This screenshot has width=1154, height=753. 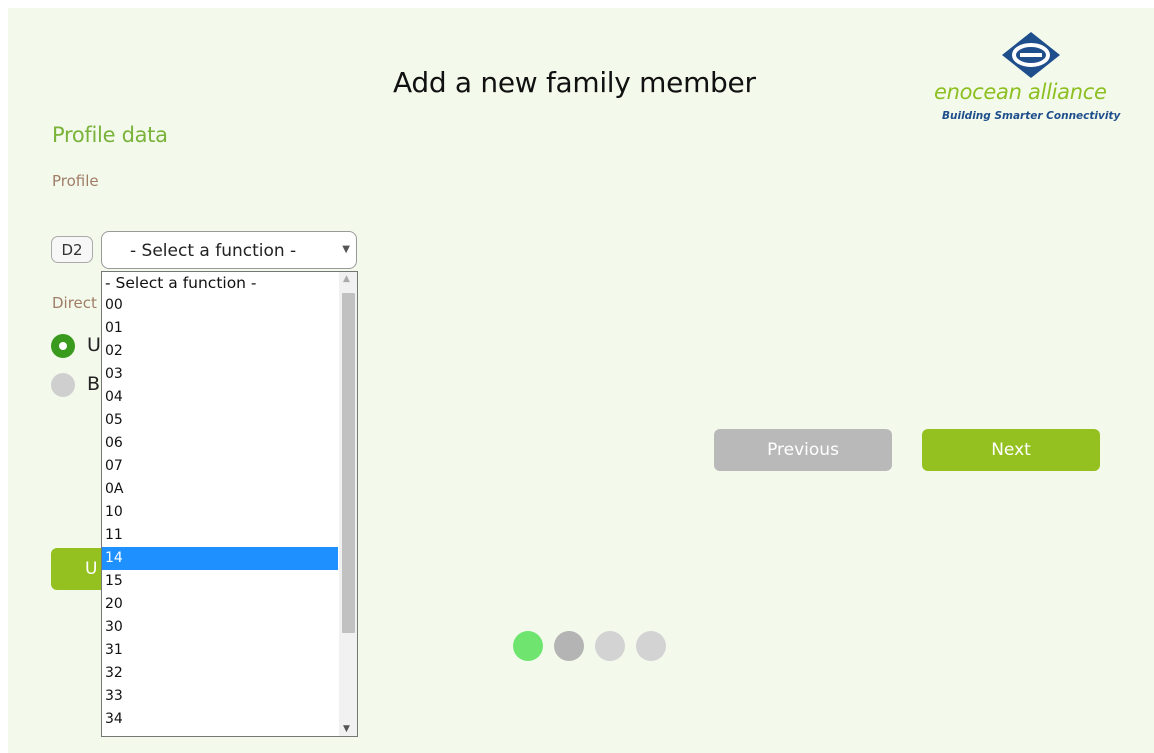 I want to click on dropdown-option: 34, so click(x=220, y=719).